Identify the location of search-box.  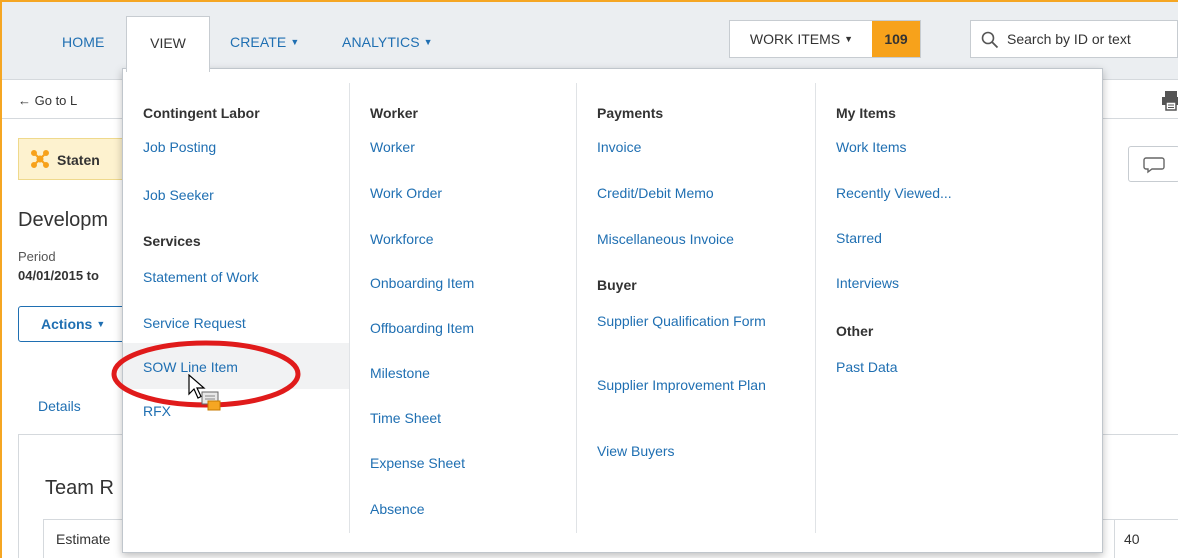
(1074, 39).